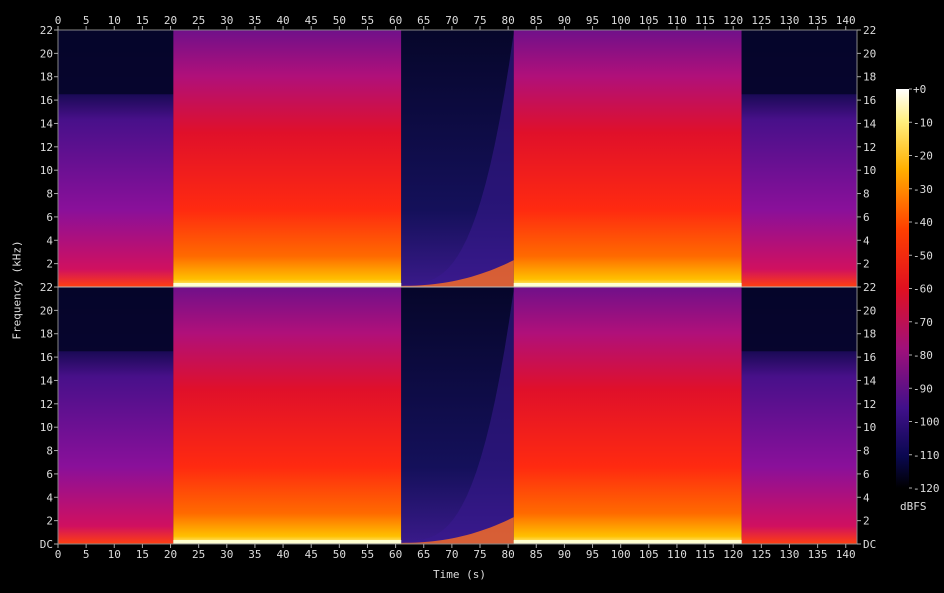 The image size is (944, 593). What do you see at coordinates (536, 554) in the screenshot?
I see `x-tick-label-bottom: 85` at bounding box center [536, 554].